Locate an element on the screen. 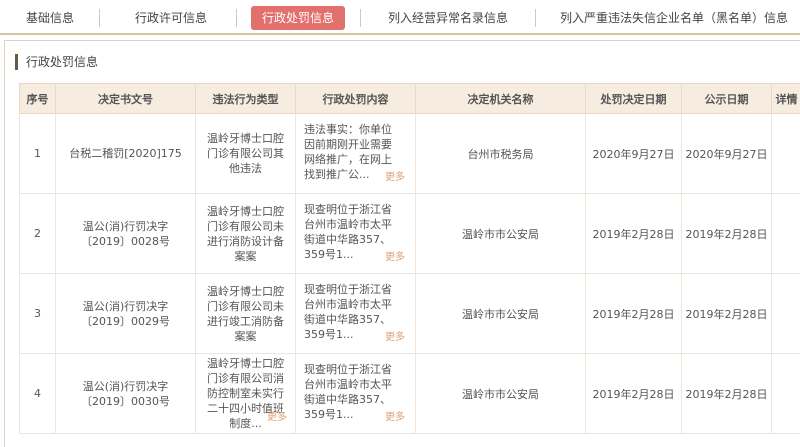  tab-admin-license: 行政许可信息 is located at coordinates (171, 18).